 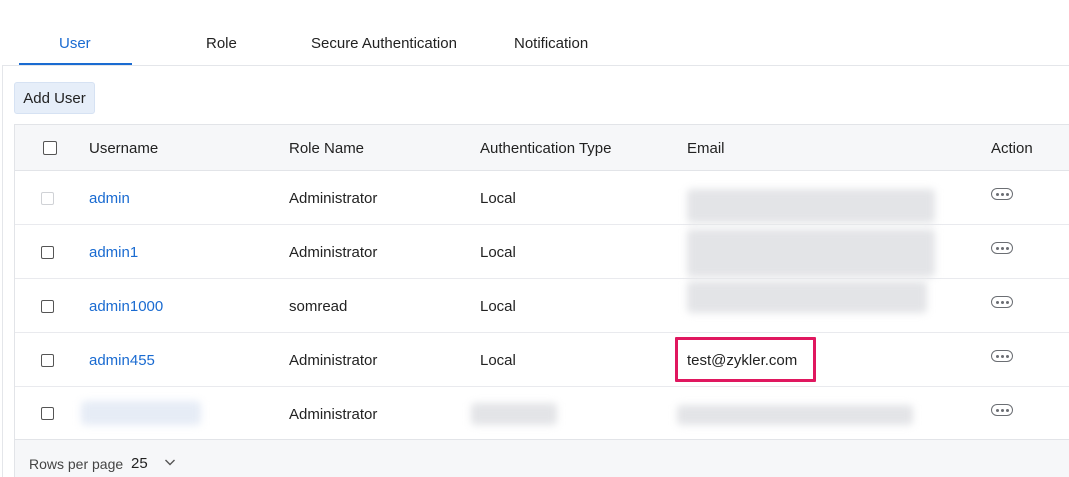 What do you see at coordinates (745, 359) in the screenshot?
I see `highlight-box` at bounding box center [745, 359].